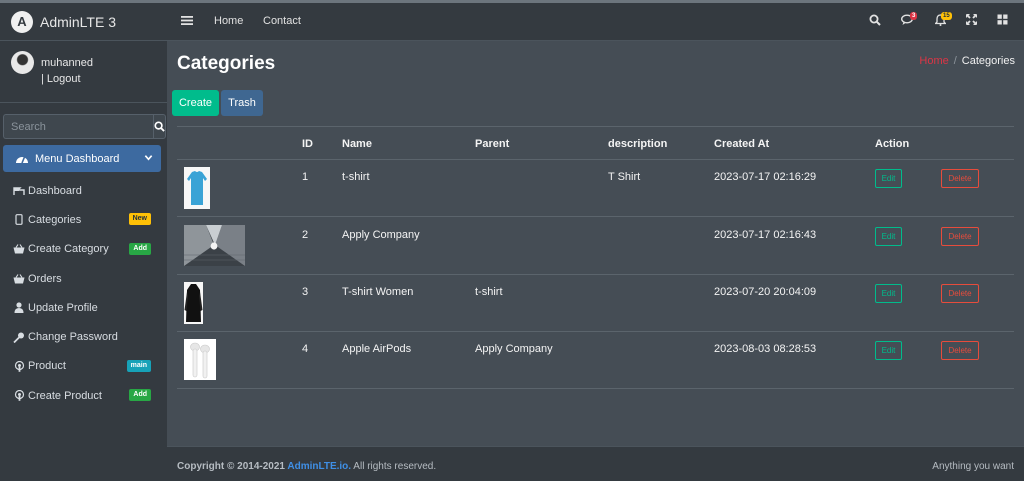 The height and width of the screenshot is (481, 1024). Describe the element at coordinates (742, 144) in the screenshot. I see `column-header-created-at: Created At` at that location.